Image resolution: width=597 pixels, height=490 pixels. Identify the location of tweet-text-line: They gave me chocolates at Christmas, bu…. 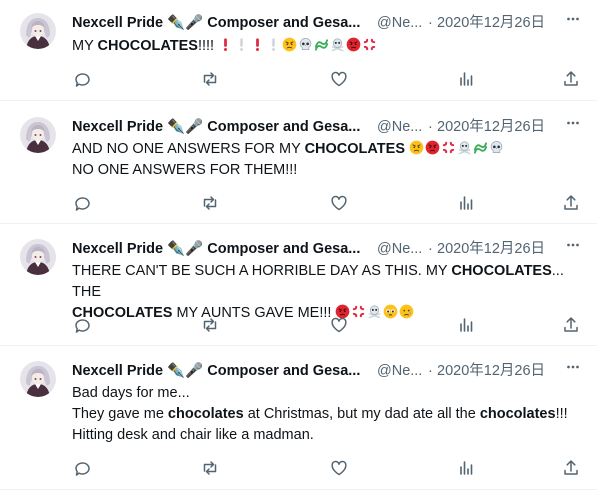
(325, 414).